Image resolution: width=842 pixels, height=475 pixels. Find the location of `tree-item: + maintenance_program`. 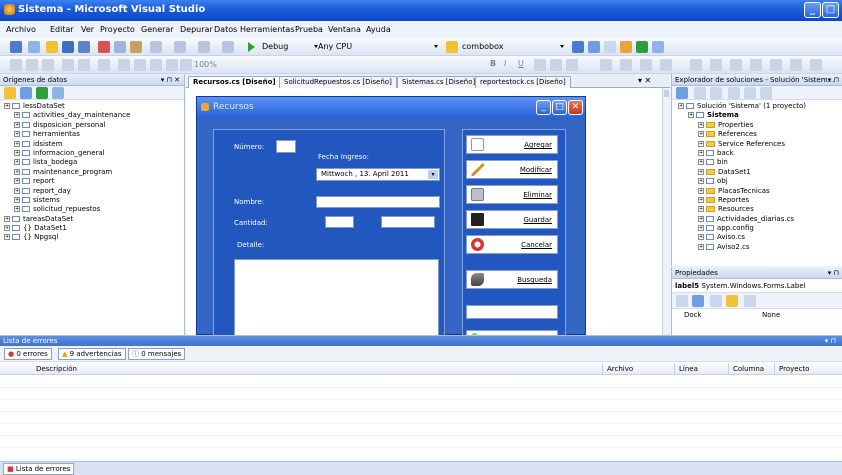

tree-item: + maintenance_program is located at coordinates (94, 172).